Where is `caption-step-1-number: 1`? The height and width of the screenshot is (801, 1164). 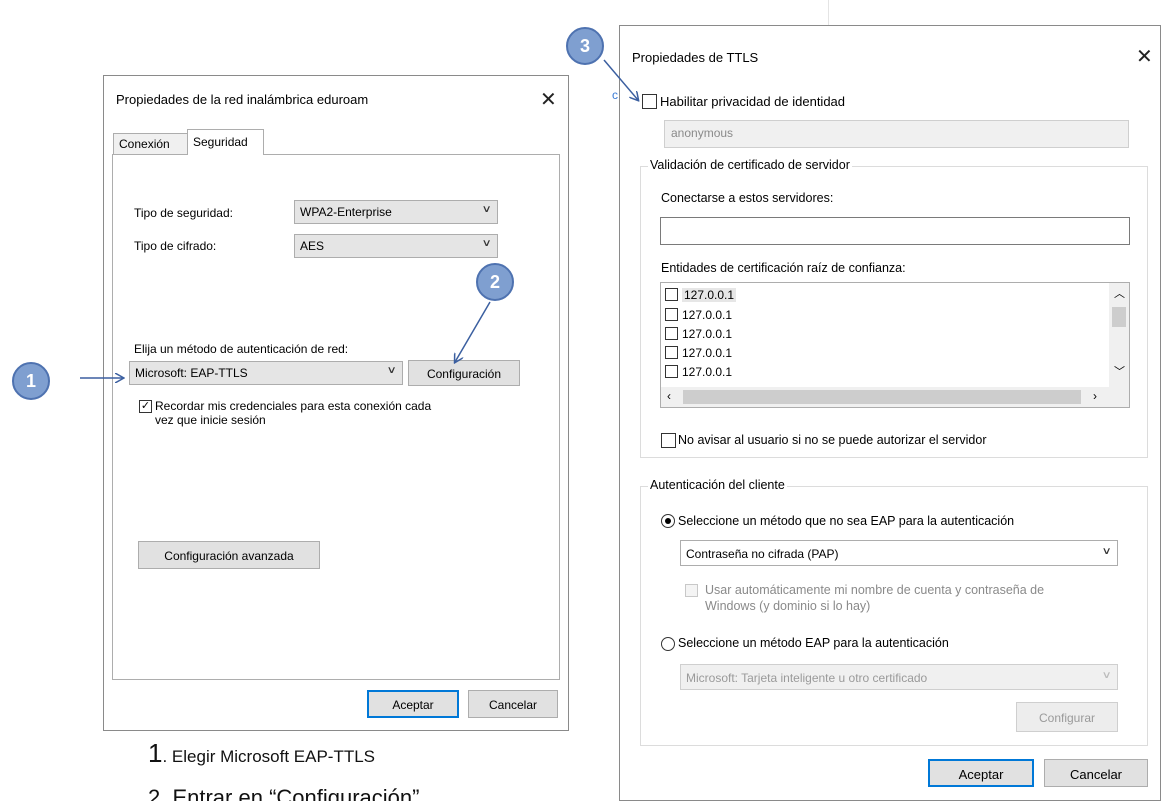
caption-step-1-number: 1 is located at coordinates (155, 753).